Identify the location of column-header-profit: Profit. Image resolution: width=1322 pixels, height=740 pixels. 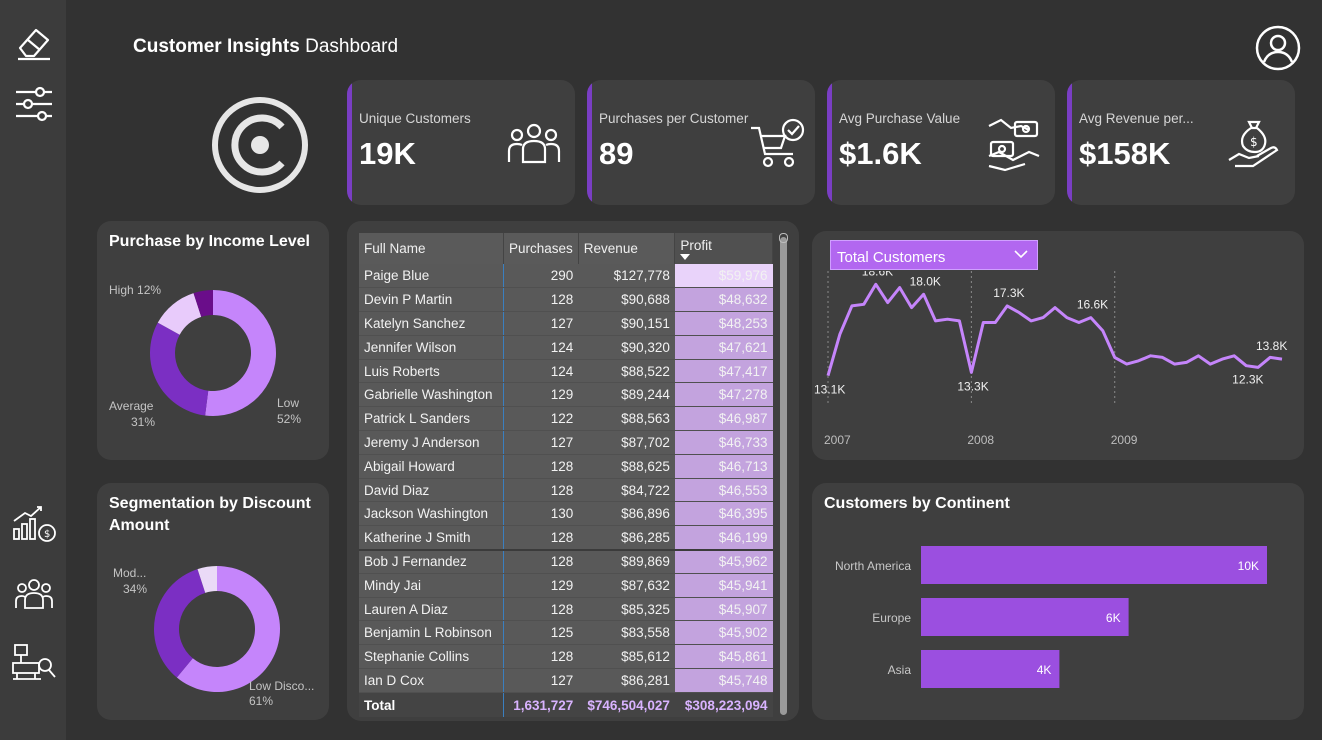
(723, 248).